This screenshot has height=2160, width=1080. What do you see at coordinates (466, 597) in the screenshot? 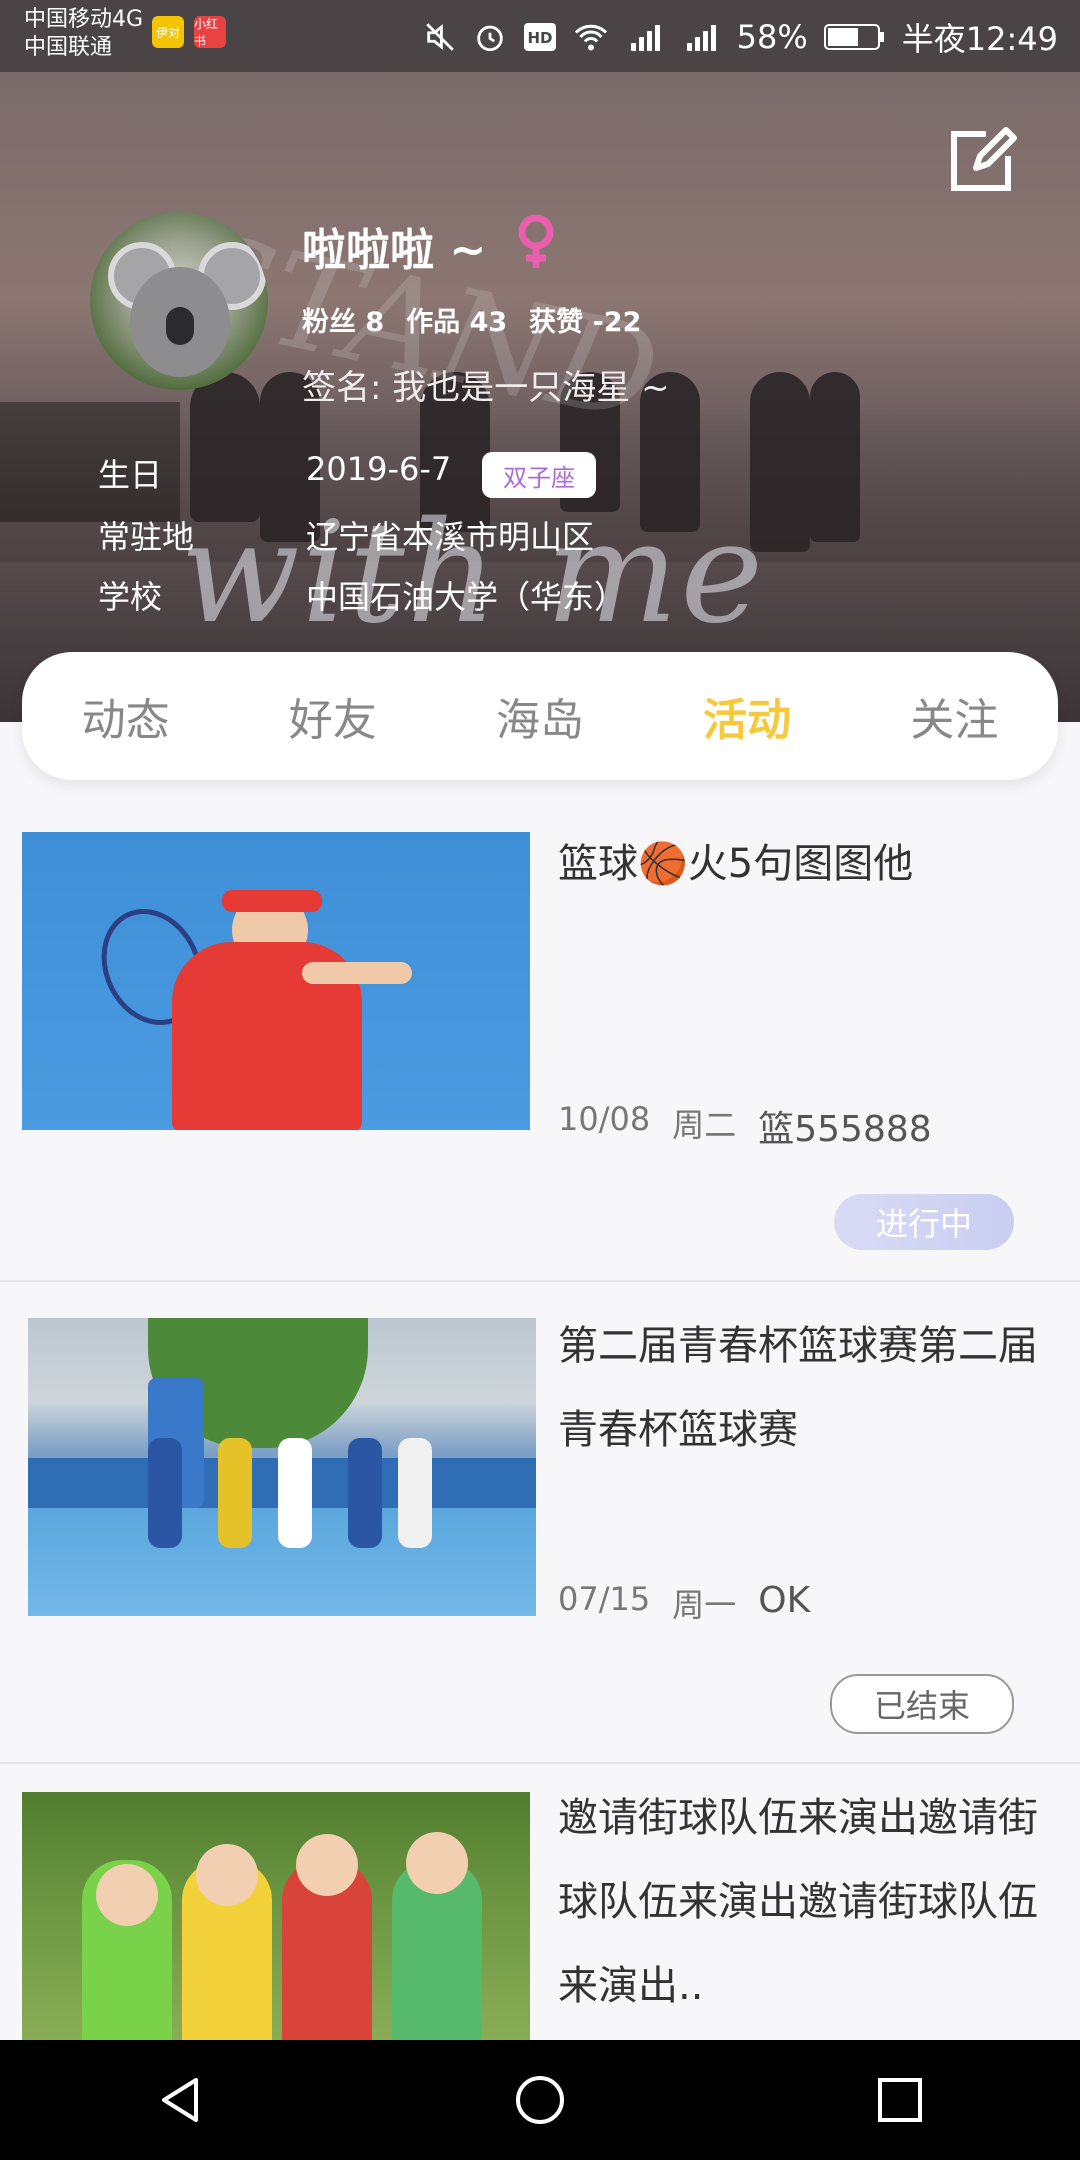
I see `school-value: 中国石油大学（华东）` at bounding box center [466, 597].